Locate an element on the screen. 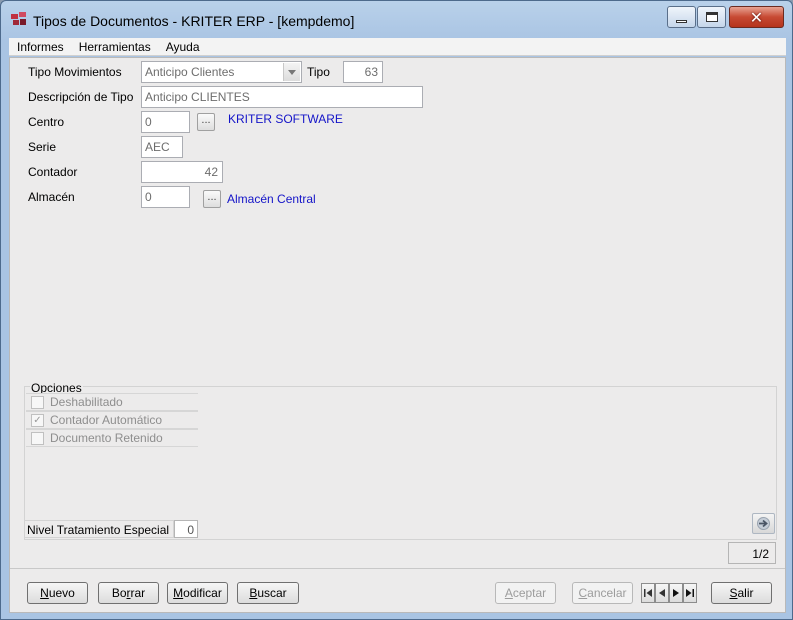 This screenshot has width=793, height=620. option-deshabilitado: Deshabilitado is located at coordinates (112, 402).